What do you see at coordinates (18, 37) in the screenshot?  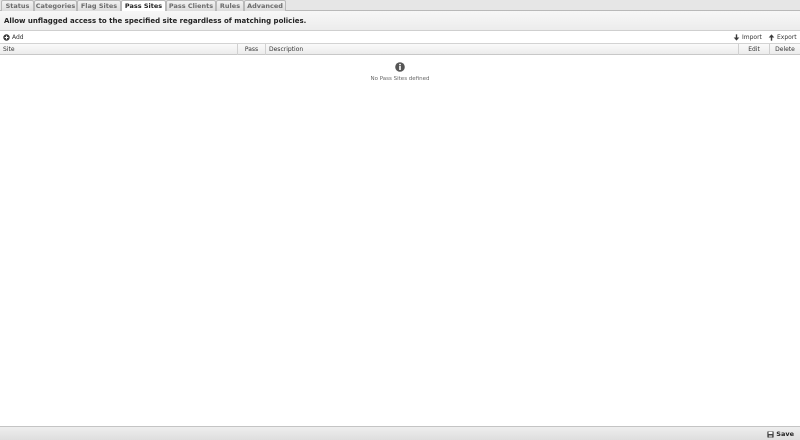 I see `add-button-label: Add` at bounding box center [18, 37].